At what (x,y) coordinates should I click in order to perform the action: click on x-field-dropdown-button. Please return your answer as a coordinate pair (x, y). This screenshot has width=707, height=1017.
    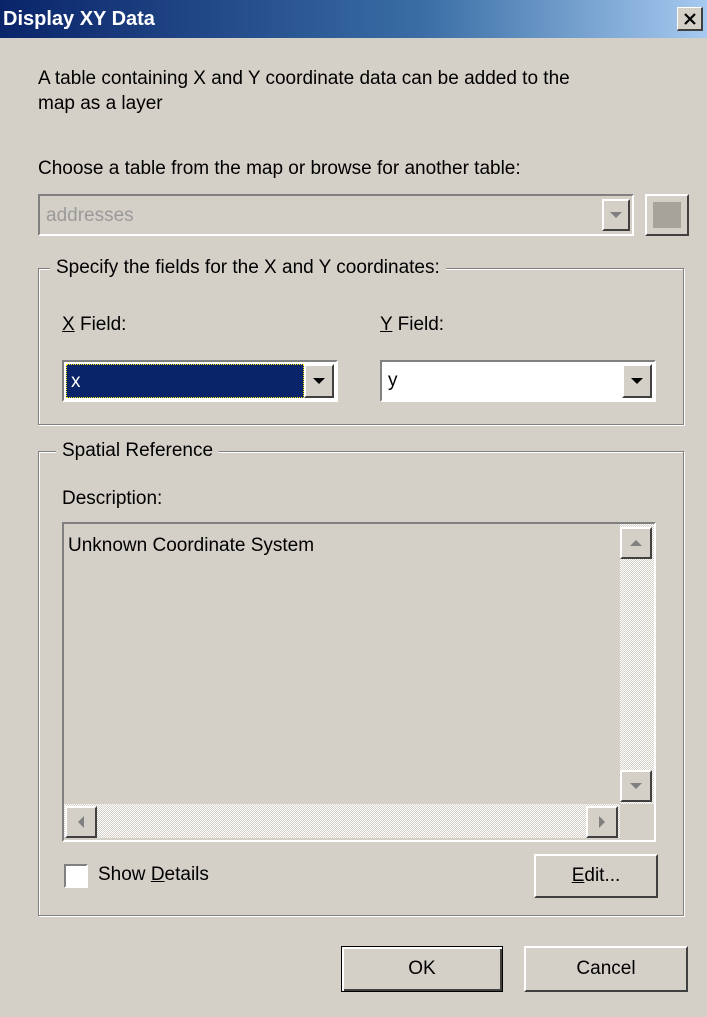
    Looking at the image, I should click on (319, 381).